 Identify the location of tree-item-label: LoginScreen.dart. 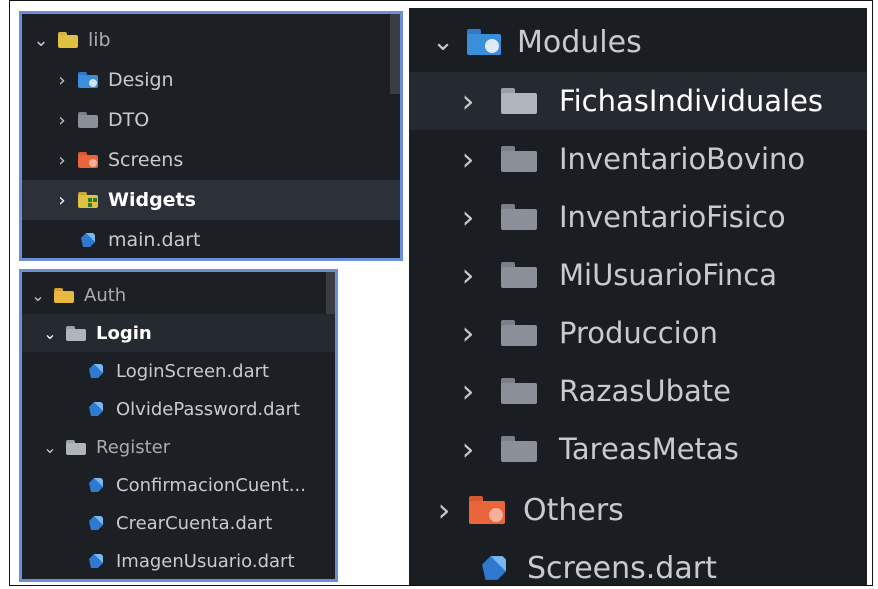
(193, 371).